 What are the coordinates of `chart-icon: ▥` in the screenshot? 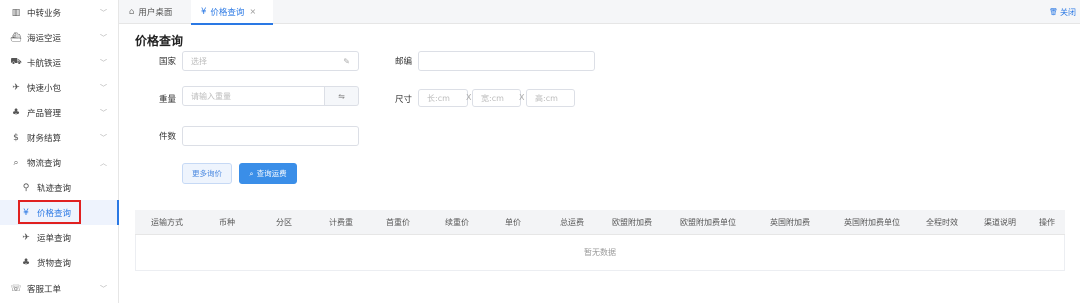 It's located at (16, 12).